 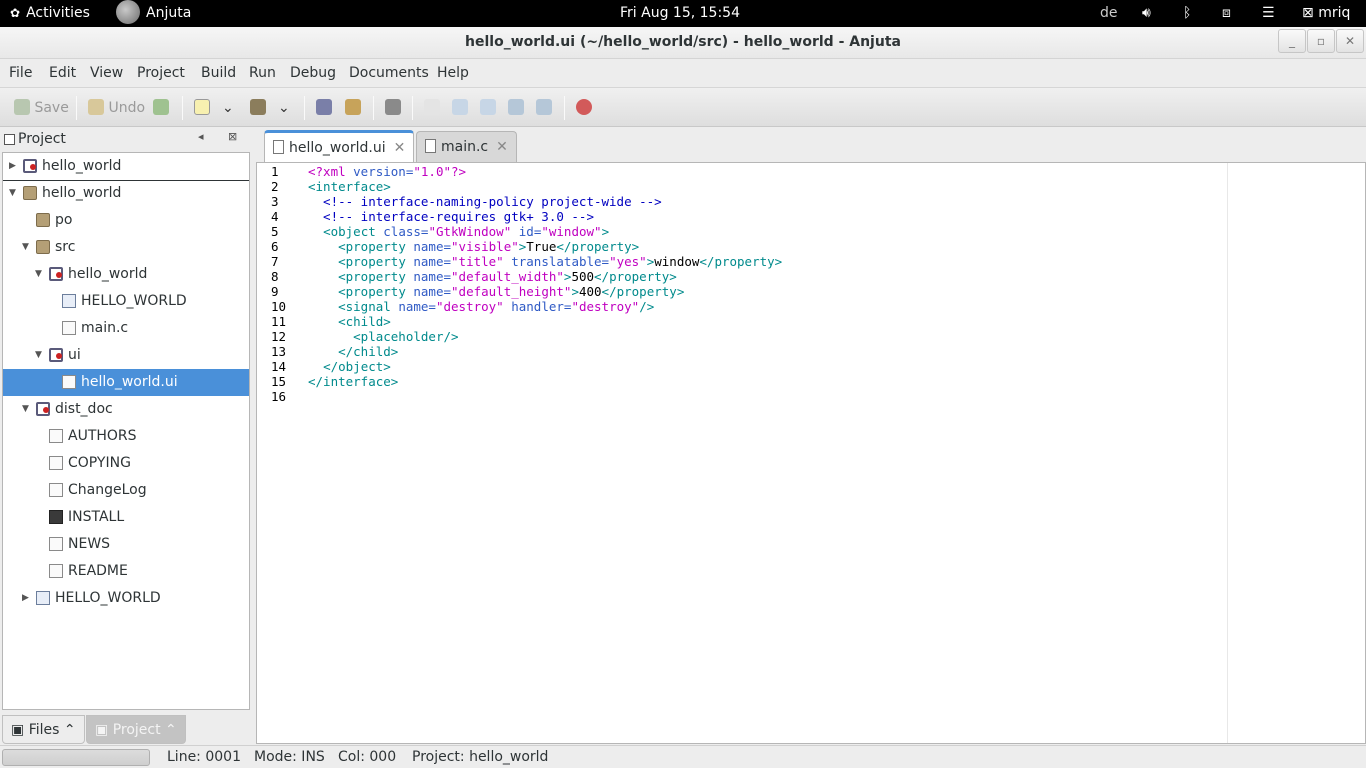 I want to click on new-file-button, so click(x=202, y=108).